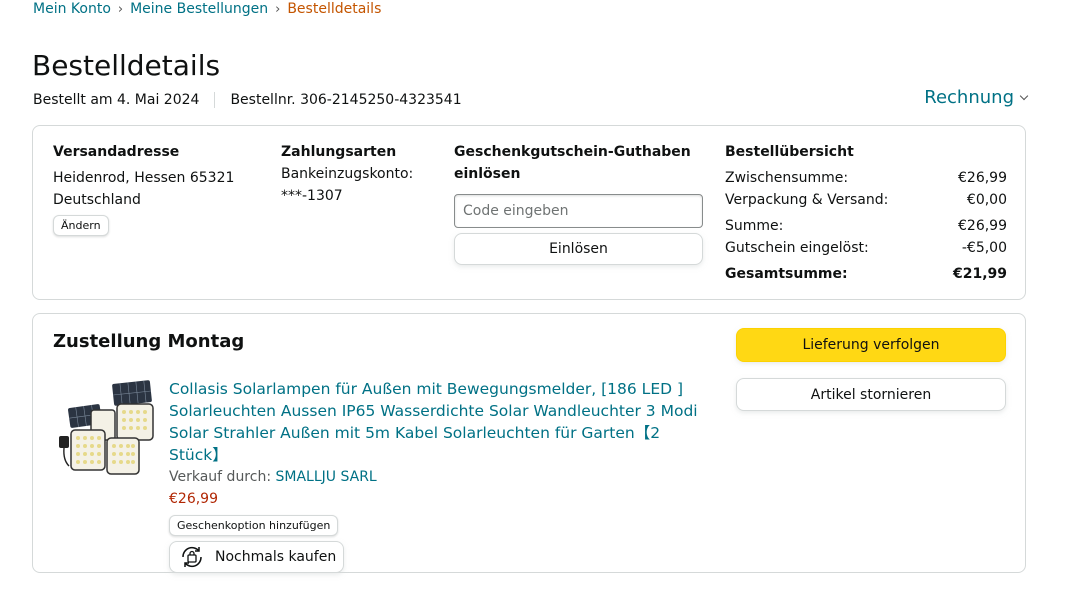 The height and width of the screenshot is (598, 1077). I want to click on summary-row: Summe: €26,99, so click(866, 226).